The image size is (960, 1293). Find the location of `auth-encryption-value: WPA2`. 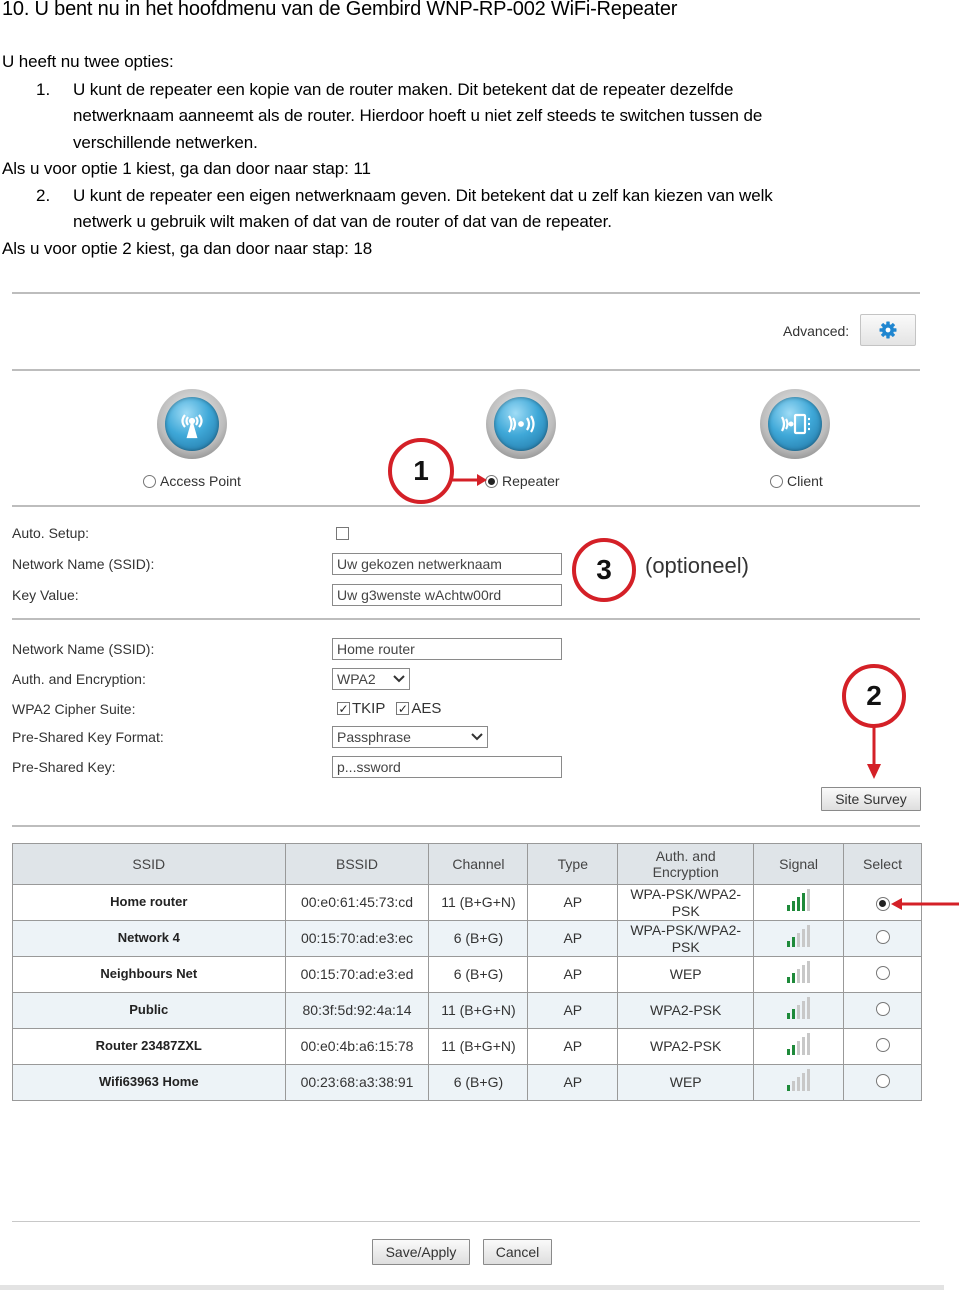

auth-encryption-value: WPA2 is located at coordinates (356, 679).